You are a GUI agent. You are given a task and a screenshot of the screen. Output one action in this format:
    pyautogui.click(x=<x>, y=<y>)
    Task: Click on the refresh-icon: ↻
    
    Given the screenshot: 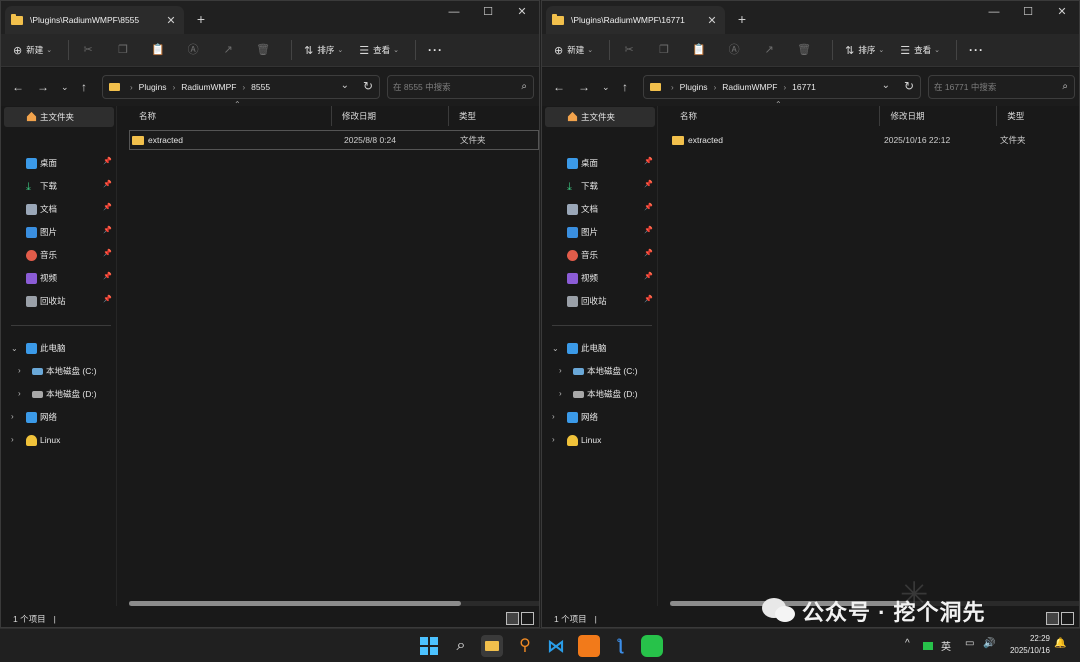 What is the action you would take?
    pyautogui.click(x=909, y=86)
    